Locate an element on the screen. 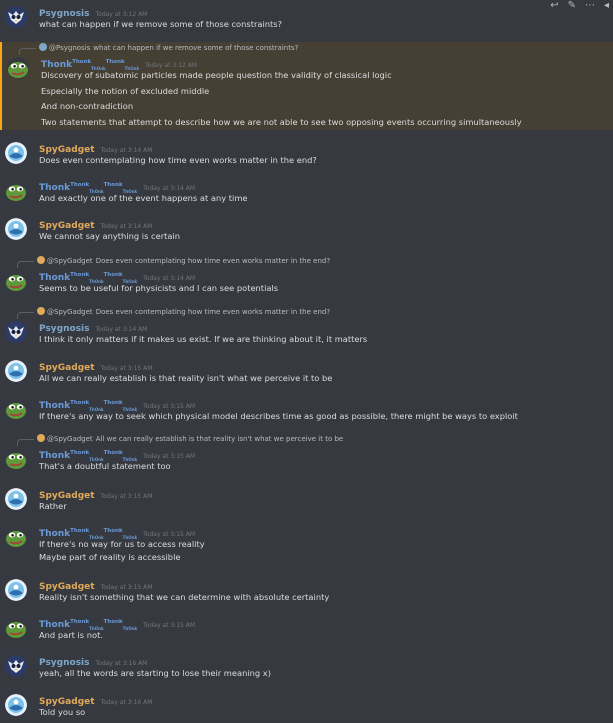  message-header: SpyGadget Today at 3:16 AM is located at coordinates (96, 699).